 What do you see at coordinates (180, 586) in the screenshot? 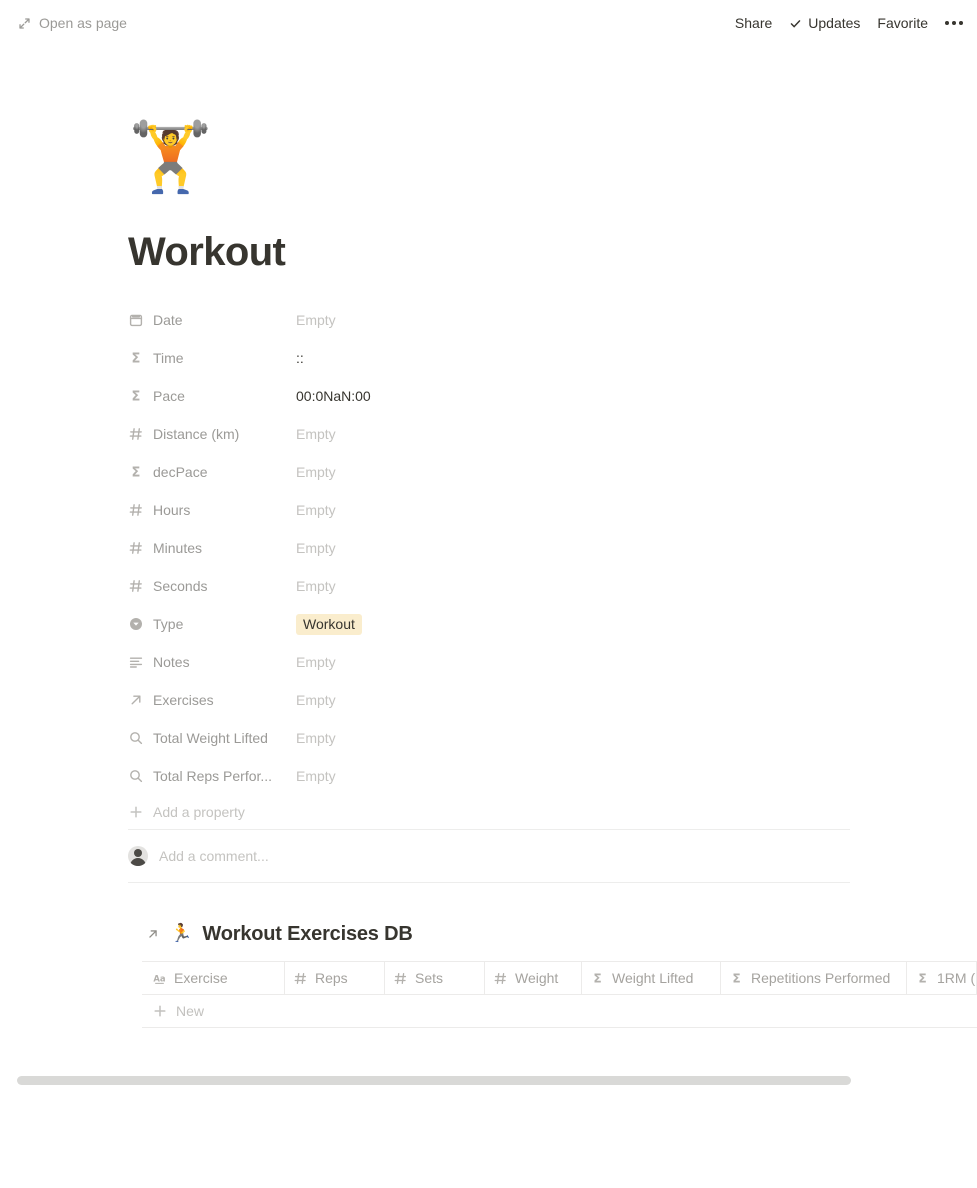
I see `property-label: Seconds` at bounding box center [180, 586].